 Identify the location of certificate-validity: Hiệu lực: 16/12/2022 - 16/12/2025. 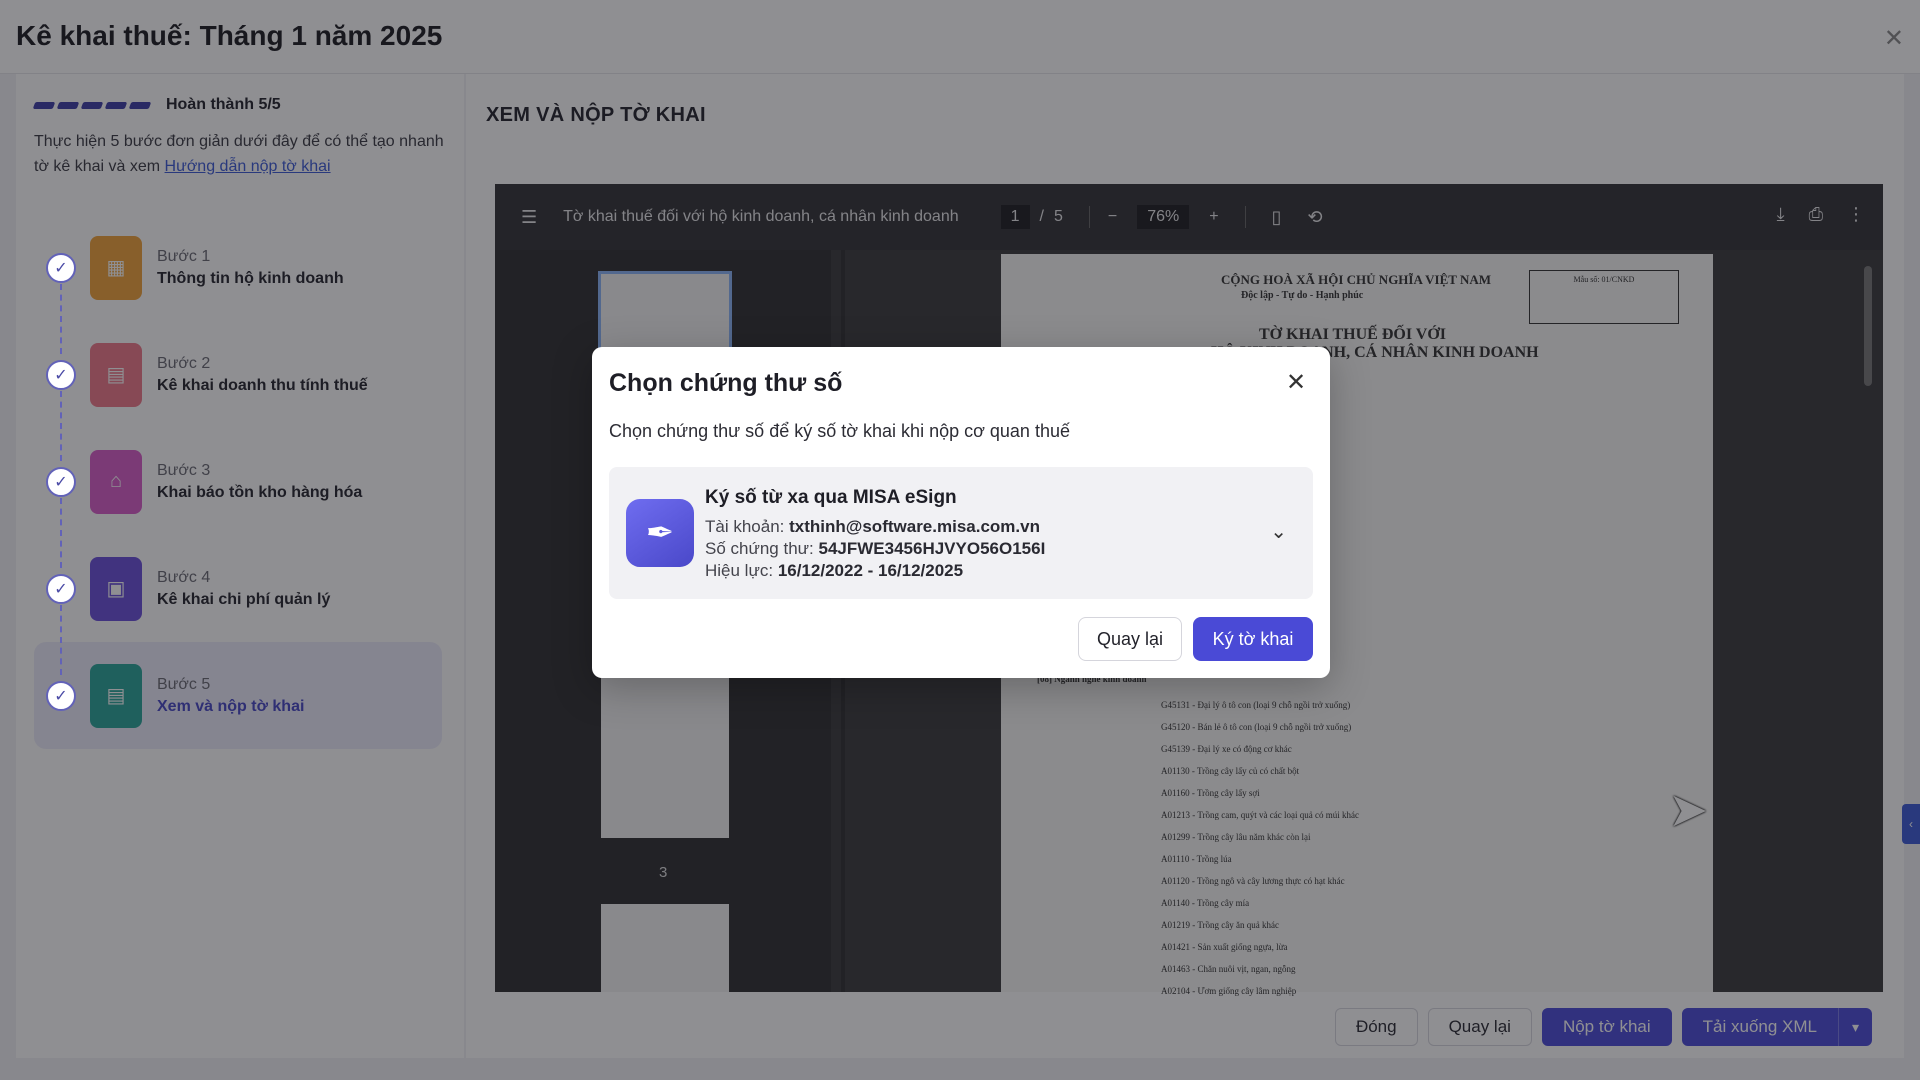
(834, 571).